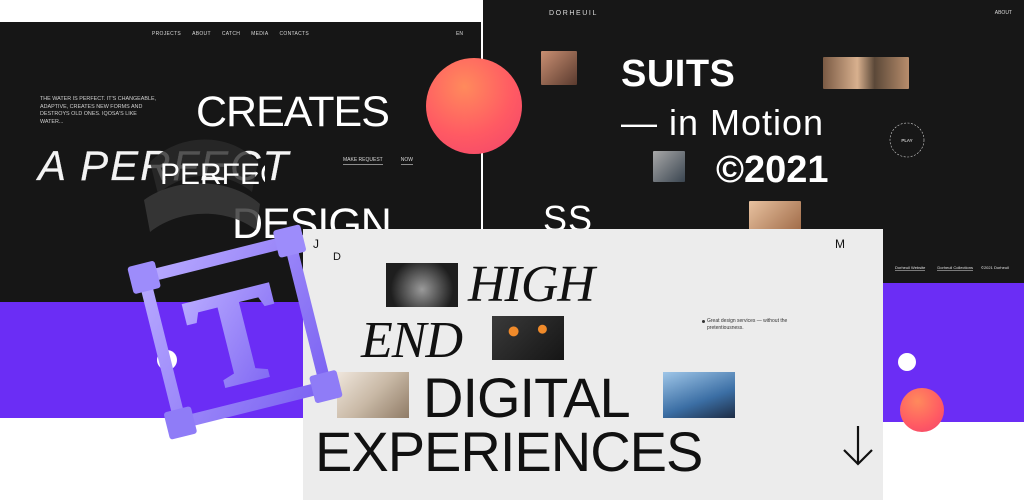 This screenshot has height=500, width=1024. What do you see at coordinates (723, 122) in the screenshot?
I see `headline-in-motion: — in Motion` at bounding box center [723, 122].